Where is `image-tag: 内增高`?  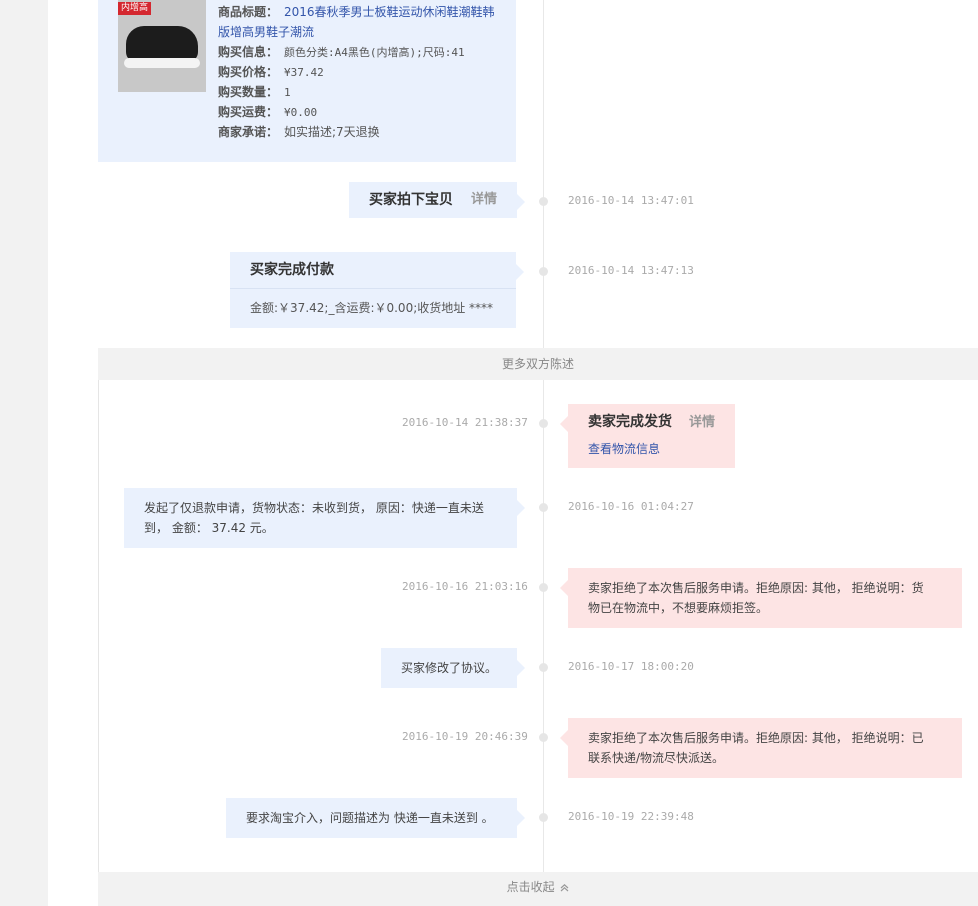 image-tag: 内增高 is located at coordinates (135, 8).